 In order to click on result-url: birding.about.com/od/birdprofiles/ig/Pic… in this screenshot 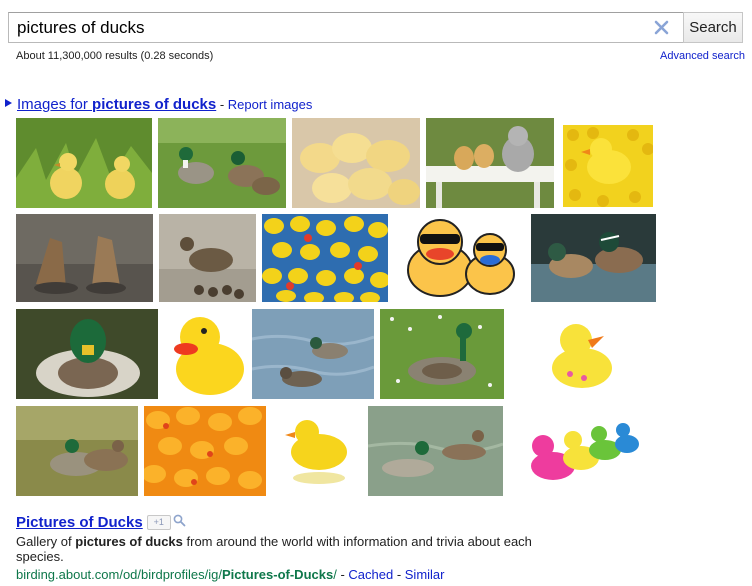, I will do `click(176, 574)`.